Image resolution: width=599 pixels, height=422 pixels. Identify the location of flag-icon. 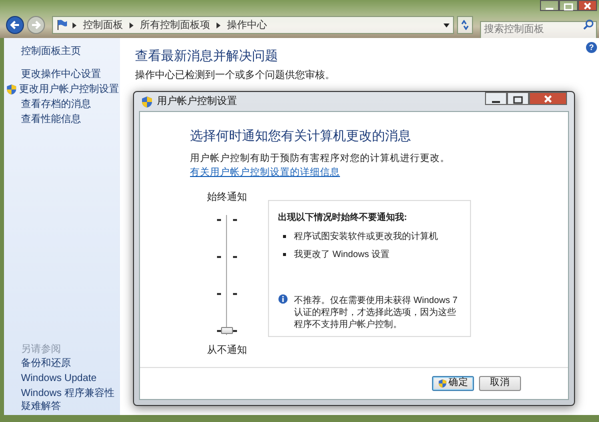
(62, 25).